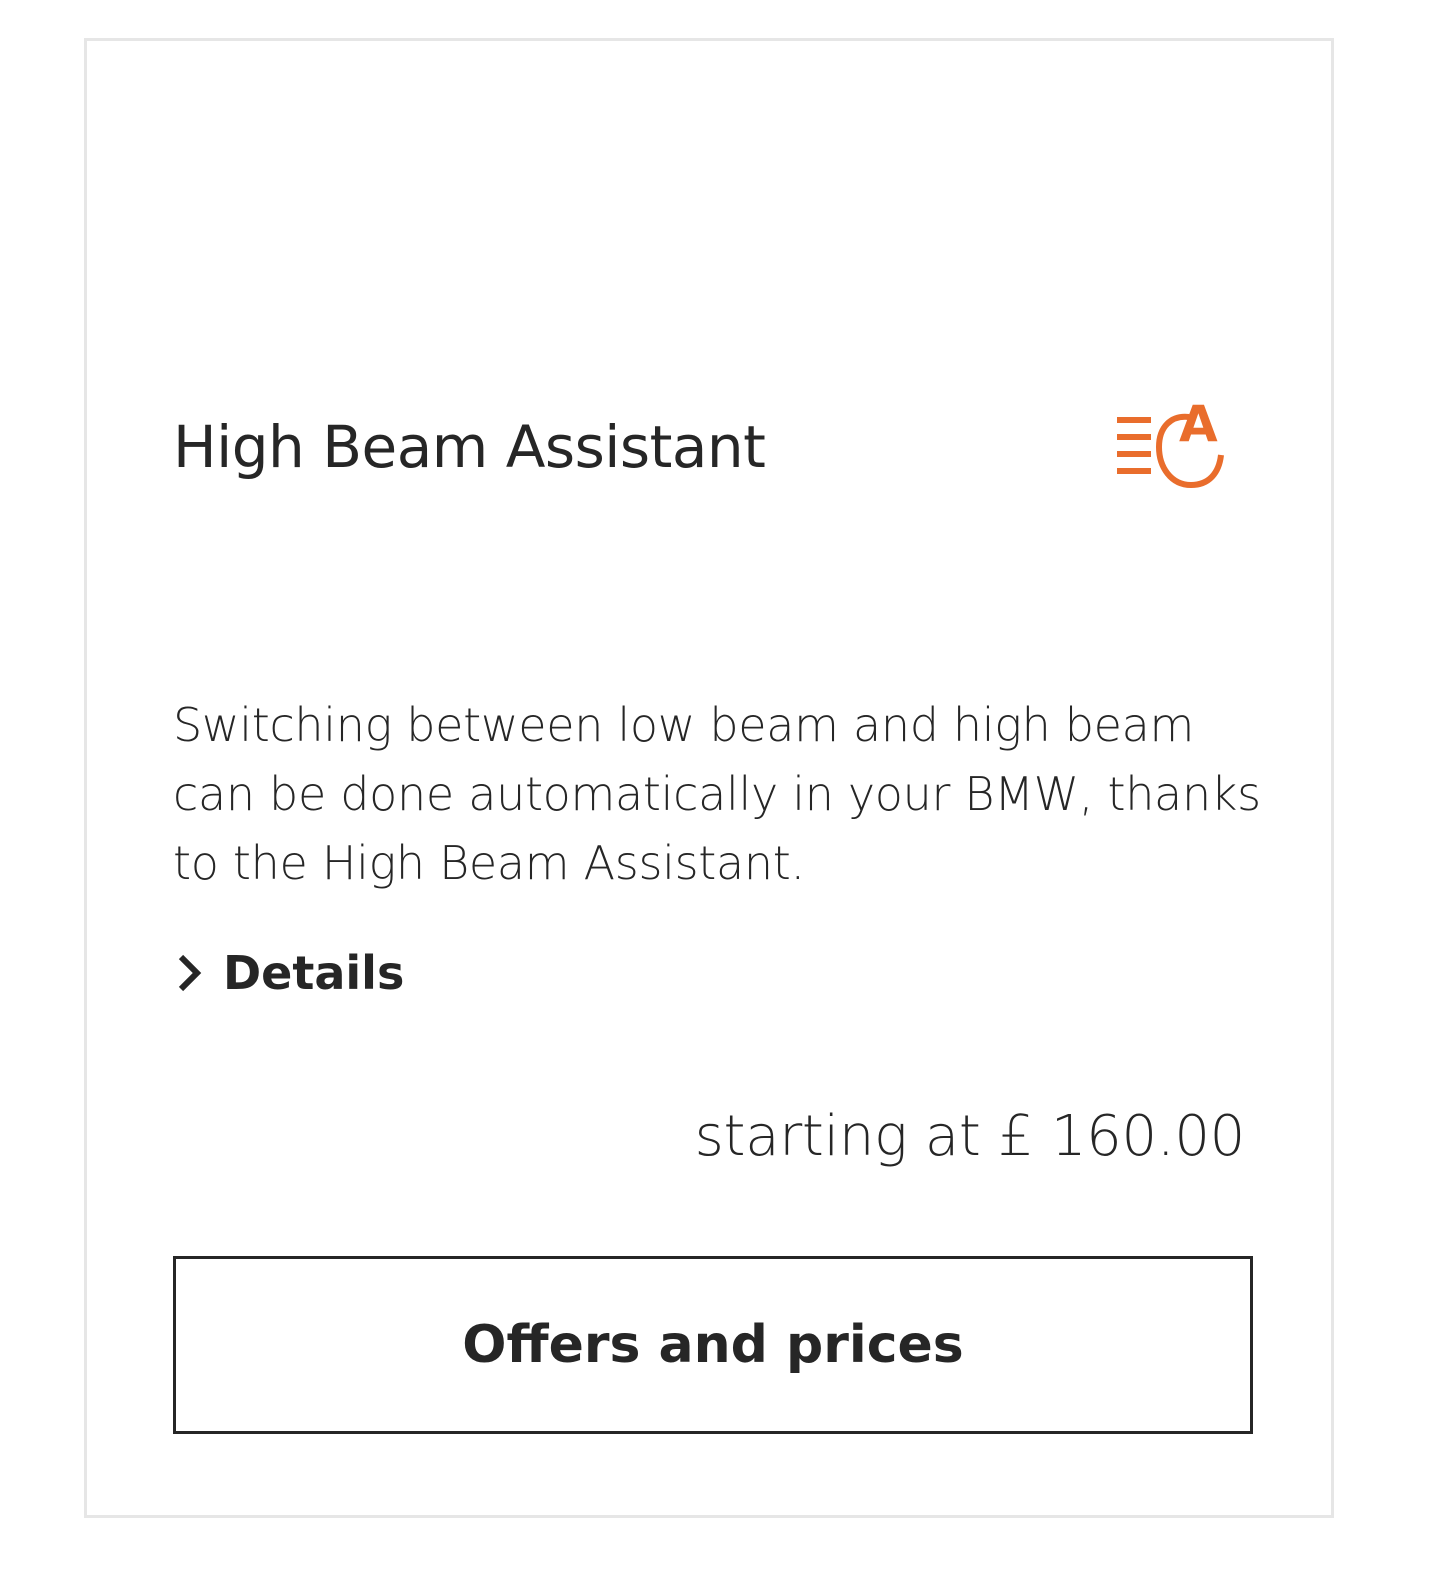  I want to click on product-title: High Beam Assistant, so click(469, 447).